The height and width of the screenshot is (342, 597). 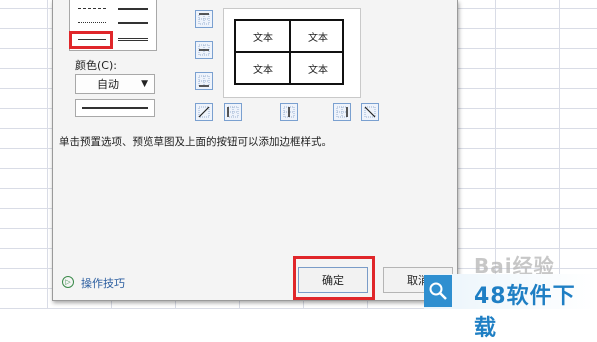 I want to click on diagonal-down-icon, so click(x=370, y=112).